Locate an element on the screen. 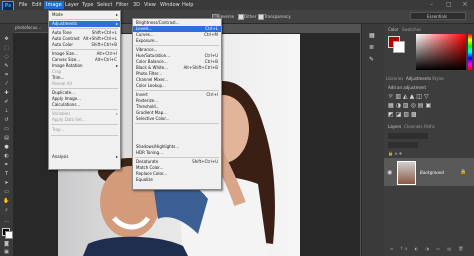 This screenshot has height=256, width=474. workspace-select: Essentials is located at coordinates (438, 16).